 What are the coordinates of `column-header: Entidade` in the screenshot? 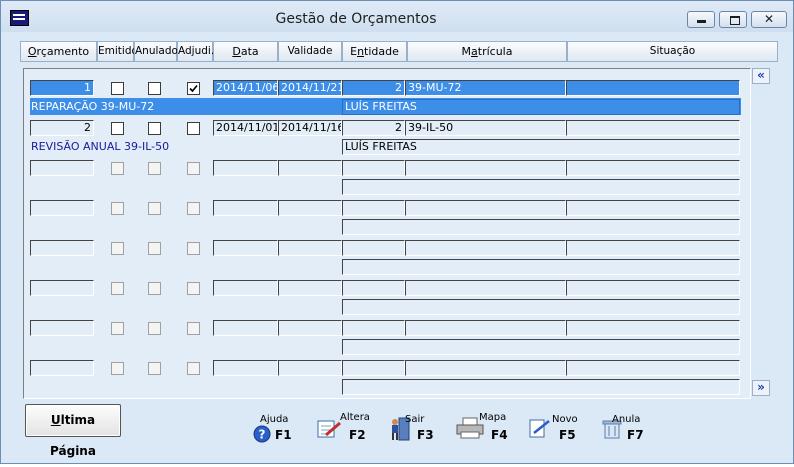 It's located at (374, 51).